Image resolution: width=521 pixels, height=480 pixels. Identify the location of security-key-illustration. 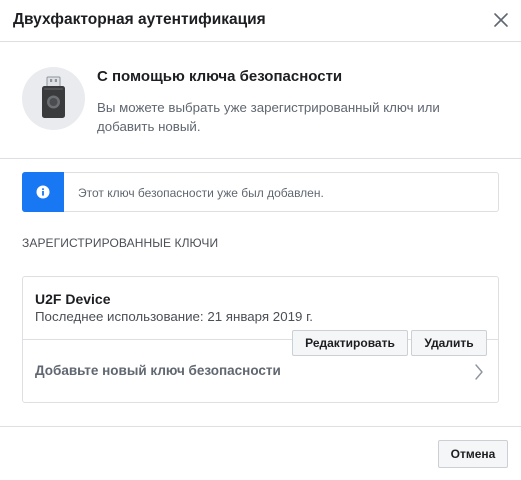
(53, 98).